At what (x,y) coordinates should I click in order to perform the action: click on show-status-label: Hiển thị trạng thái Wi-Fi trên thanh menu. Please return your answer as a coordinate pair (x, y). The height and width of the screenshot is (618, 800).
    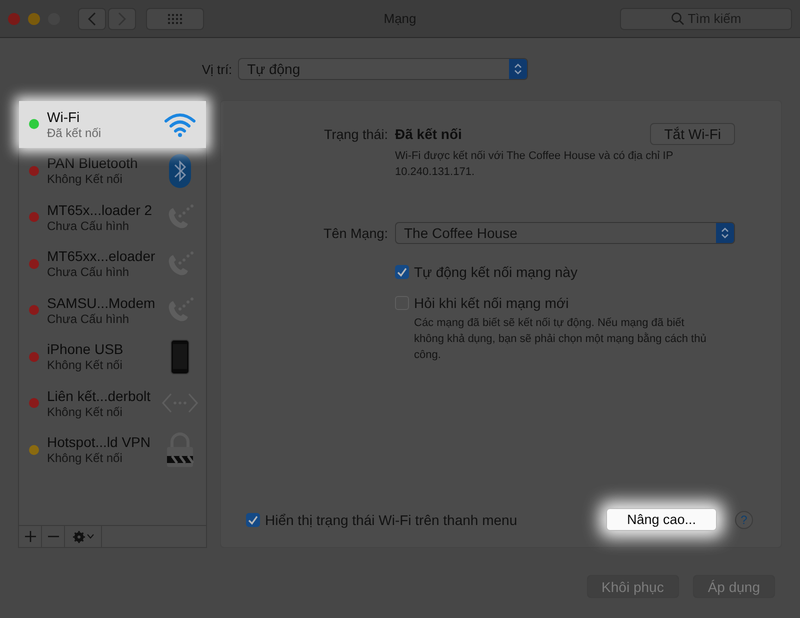
    Looking at the image, I should click on (391, 520).